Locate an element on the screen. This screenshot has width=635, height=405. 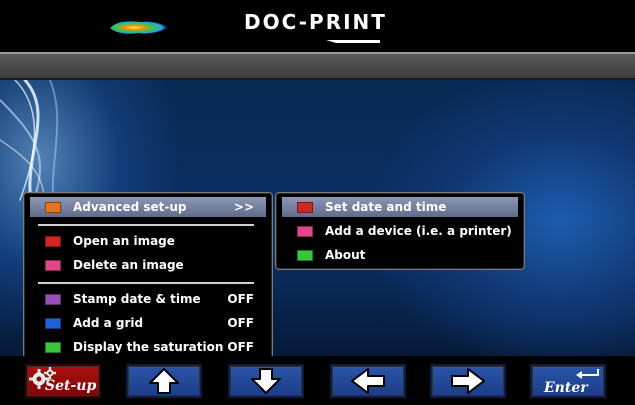
submenu-item-add-device: Add a device (i.e. a printer) is located at coordinates (400, 231).